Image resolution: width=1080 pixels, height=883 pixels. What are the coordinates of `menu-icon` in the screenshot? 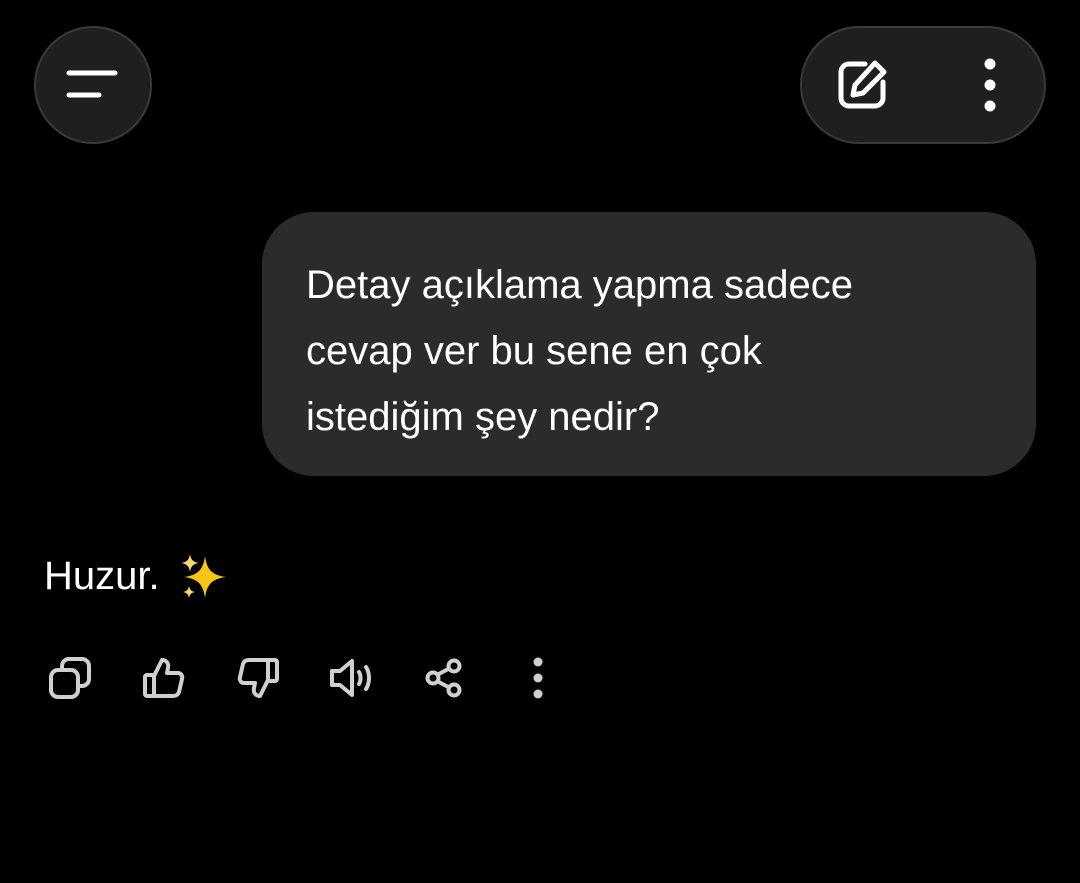 It's located at (92, 84).